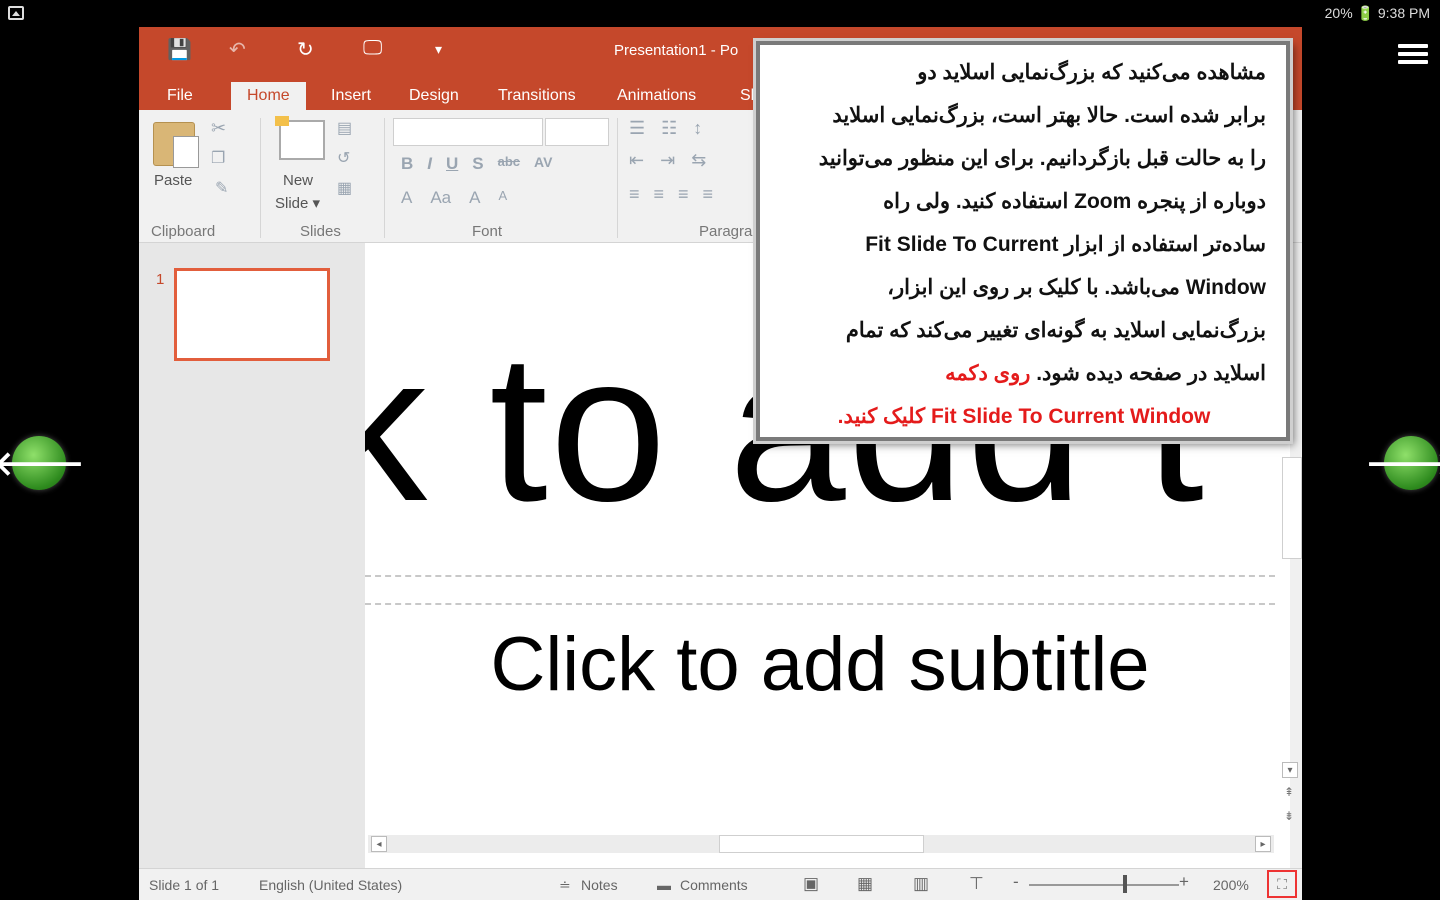  What do you see at coordinates (537, 96) in the screenshot?
I see `tab-transitions: Transitions` at bounding box center [537, 96].